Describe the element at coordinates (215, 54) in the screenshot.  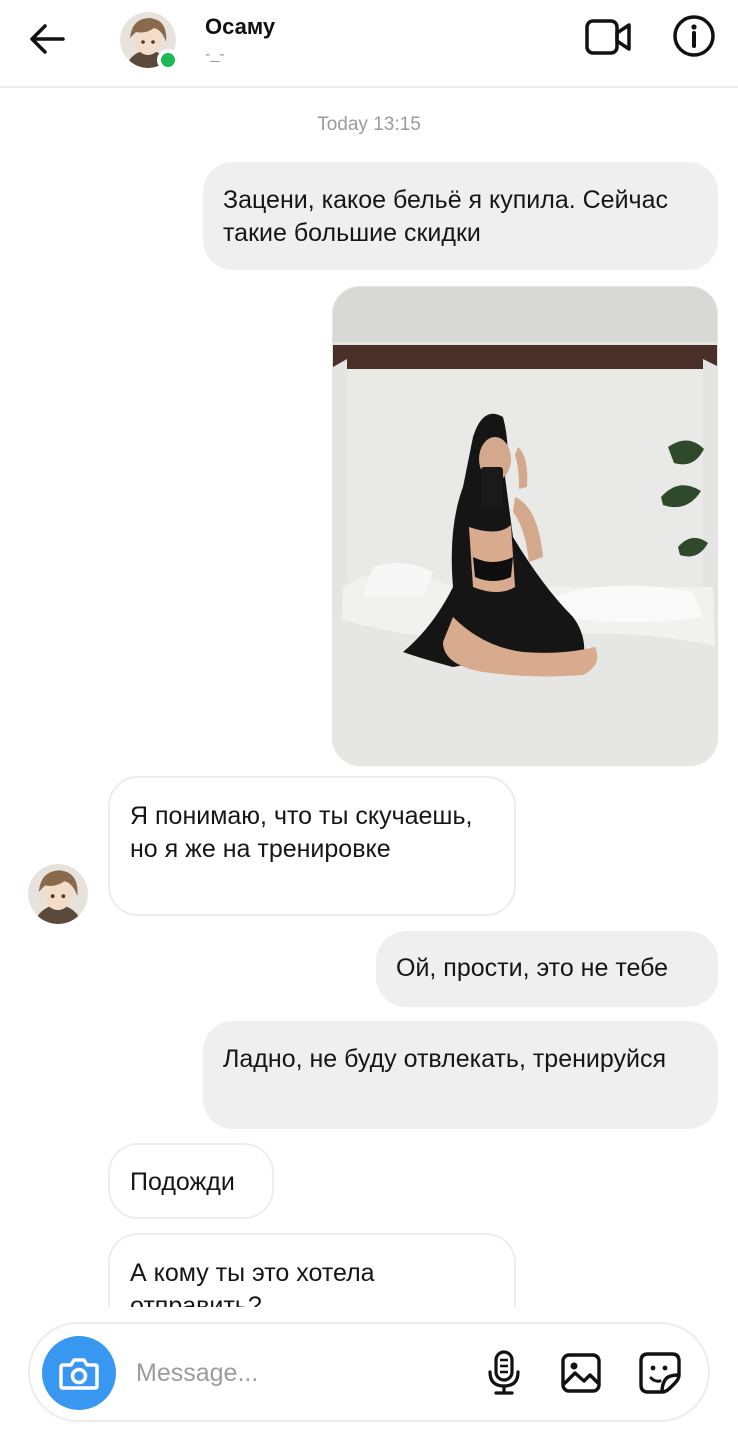
I see `contact-status: -_-` at that location.